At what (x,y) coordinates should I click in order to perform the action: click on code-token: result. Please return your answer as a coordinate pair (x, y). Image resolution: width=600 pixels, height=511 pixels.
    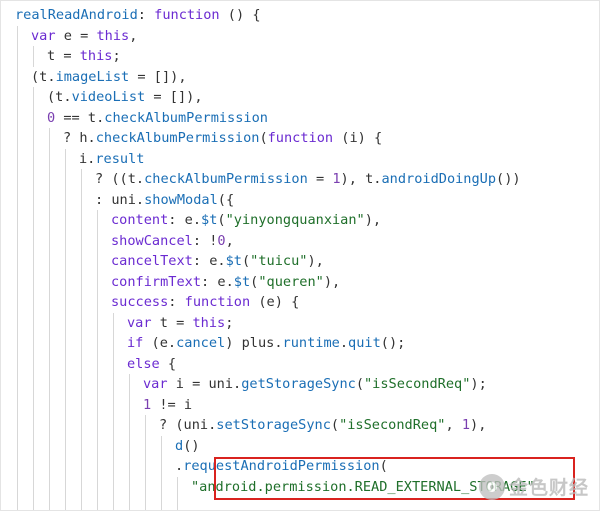
    Looking at the image, I should click on (120, 158).